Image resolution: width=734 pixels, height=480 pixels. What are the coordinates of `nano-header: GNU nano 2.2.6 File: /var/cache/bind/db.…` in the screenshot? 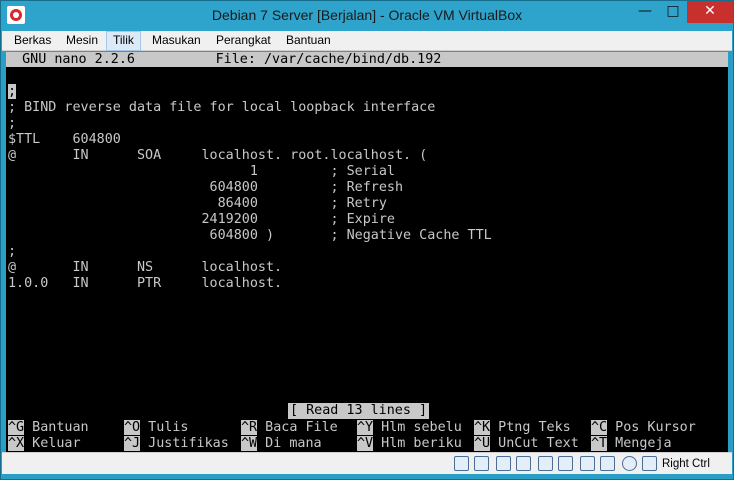 It's located at (367, 59).